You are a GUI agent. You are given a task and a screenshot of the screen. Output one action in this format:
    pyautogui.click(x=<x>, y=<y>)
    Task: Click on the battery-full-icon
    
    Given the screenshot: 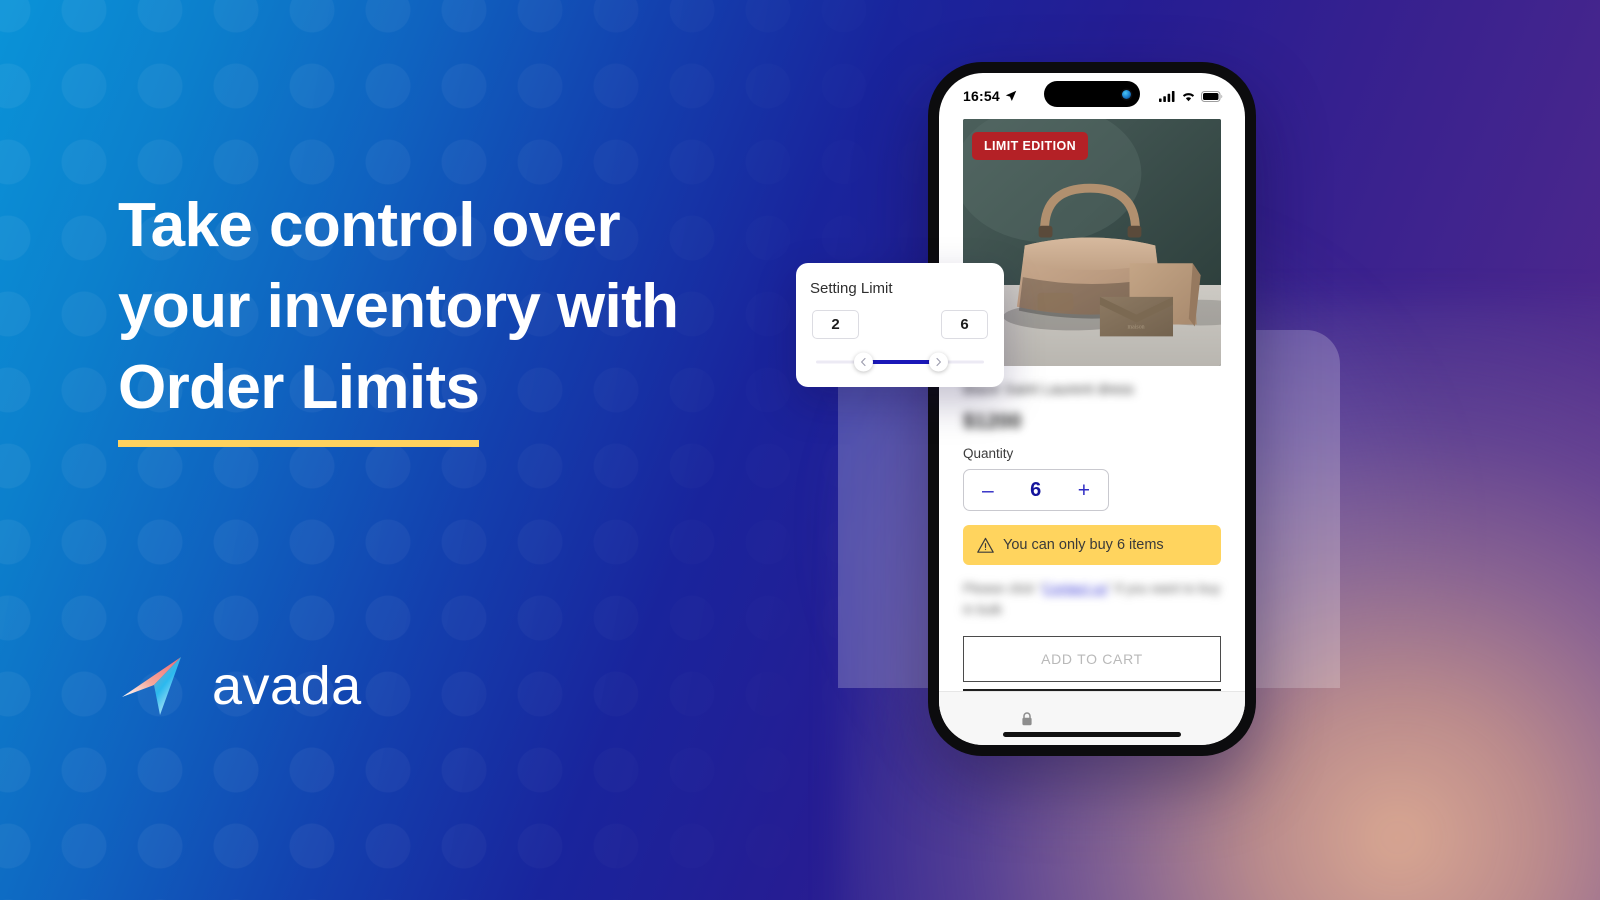 What is the action you would take?
    pyautogui.click(x=1212, y=96)
    